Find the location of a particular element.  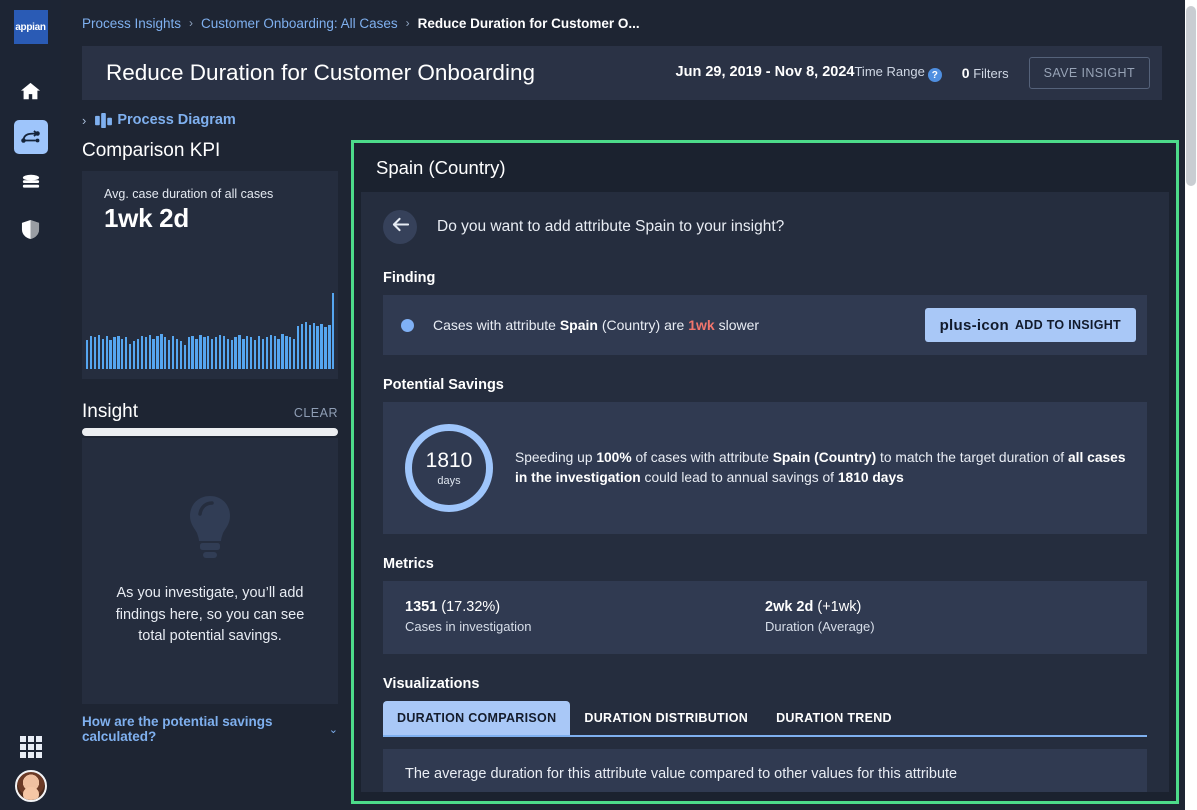

process-icon is located at coordinates (30, 137).